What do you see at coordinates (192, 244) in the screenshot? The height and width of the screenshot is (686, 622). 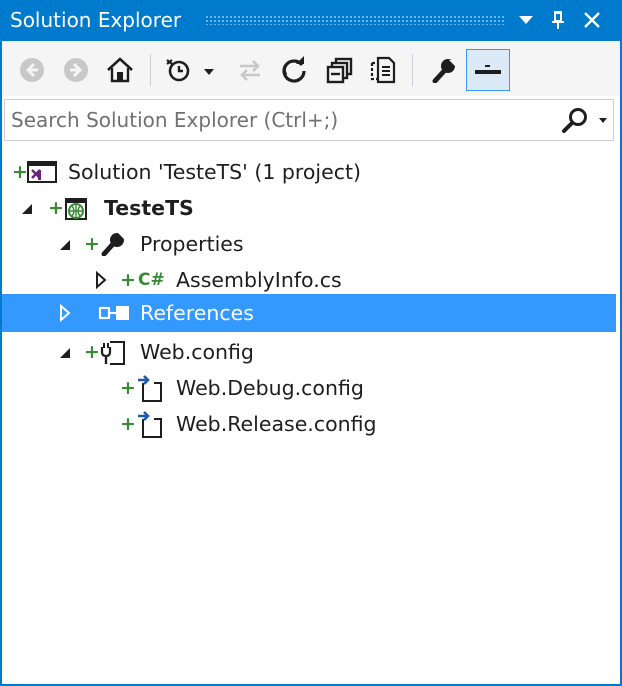 I see `tree-item-label: Properties` at bounding box center [192, 244].